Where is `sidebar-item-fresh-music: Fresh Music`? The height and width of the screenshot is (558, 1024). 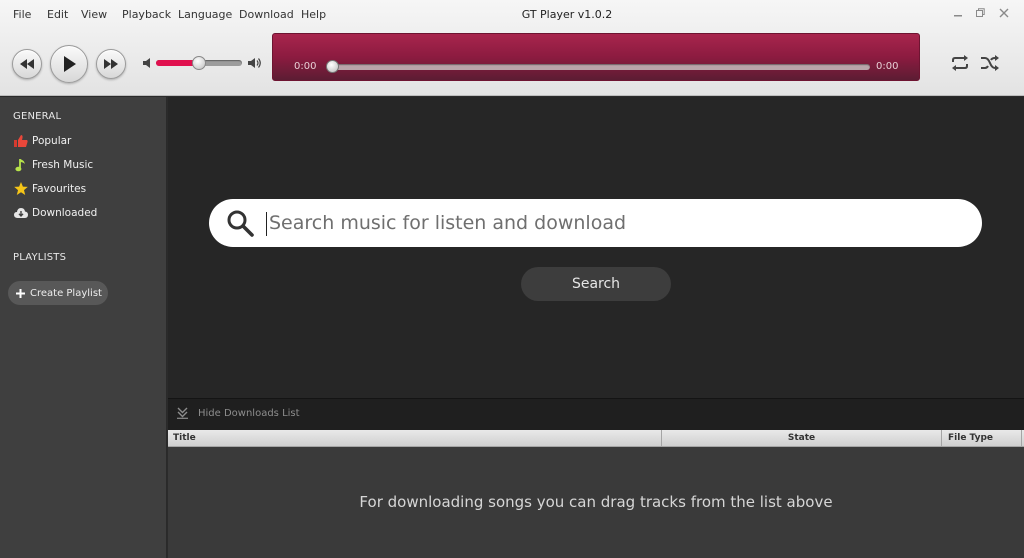
sidebar-item-fresh-music: Fresh Music is located at coordinates (53, 165).